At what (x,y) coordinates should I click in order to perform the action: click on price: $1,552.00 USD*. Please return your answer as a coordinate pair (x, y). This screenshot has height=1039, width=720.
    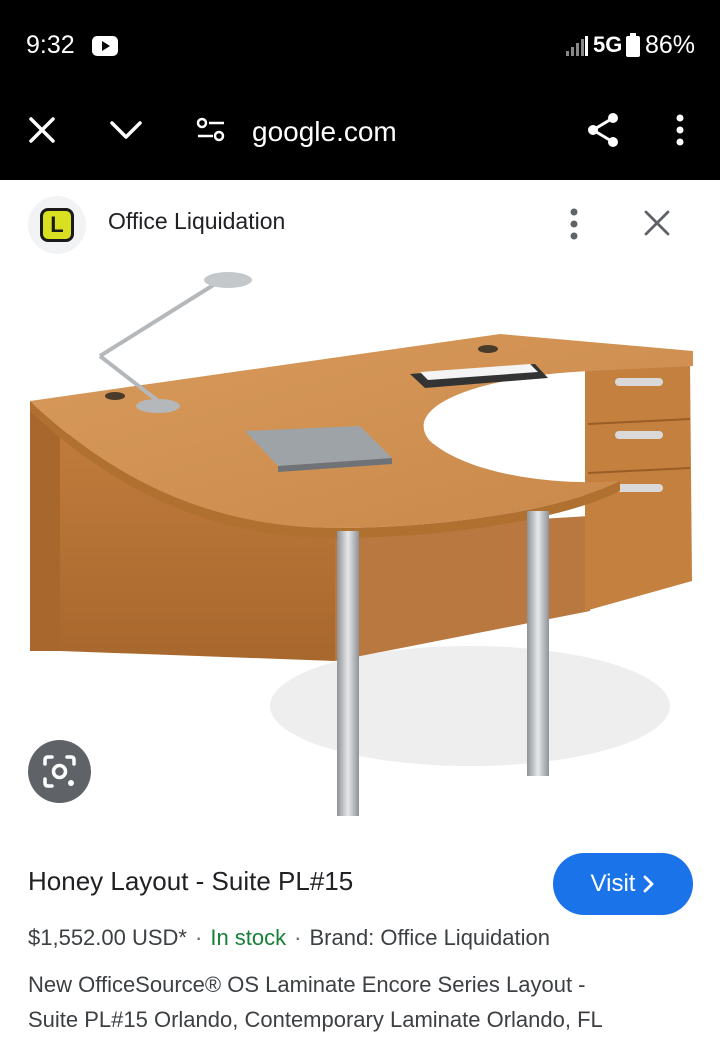
    Looking at the image, I should click on (107, 937).